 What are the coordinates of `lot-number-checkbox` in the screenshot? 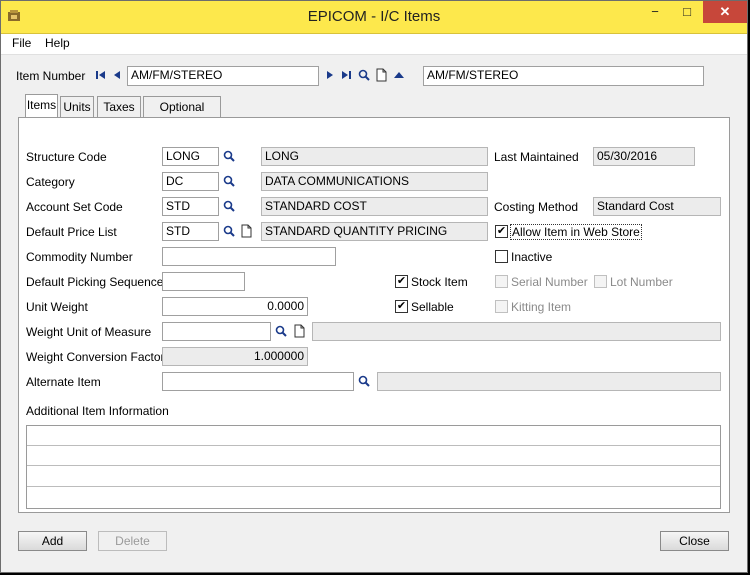 It's located at (600, 281).